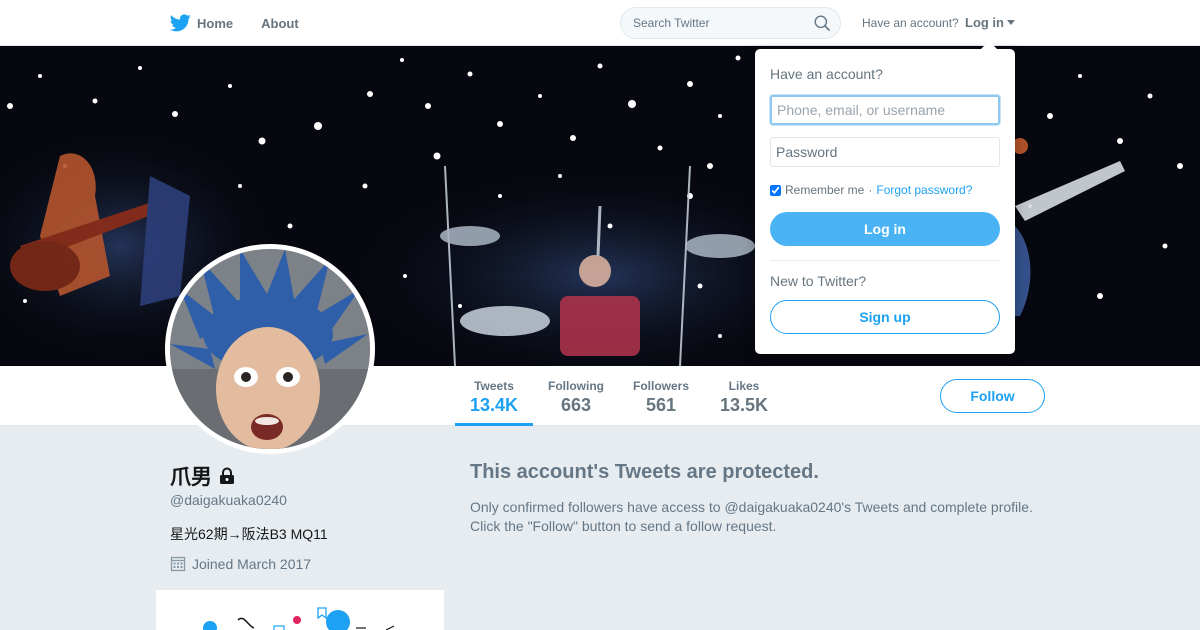  What do you see at coordinates (576, 405) in the screenshot?
I see `stat-value: 663` at bounding box center [576, 405].